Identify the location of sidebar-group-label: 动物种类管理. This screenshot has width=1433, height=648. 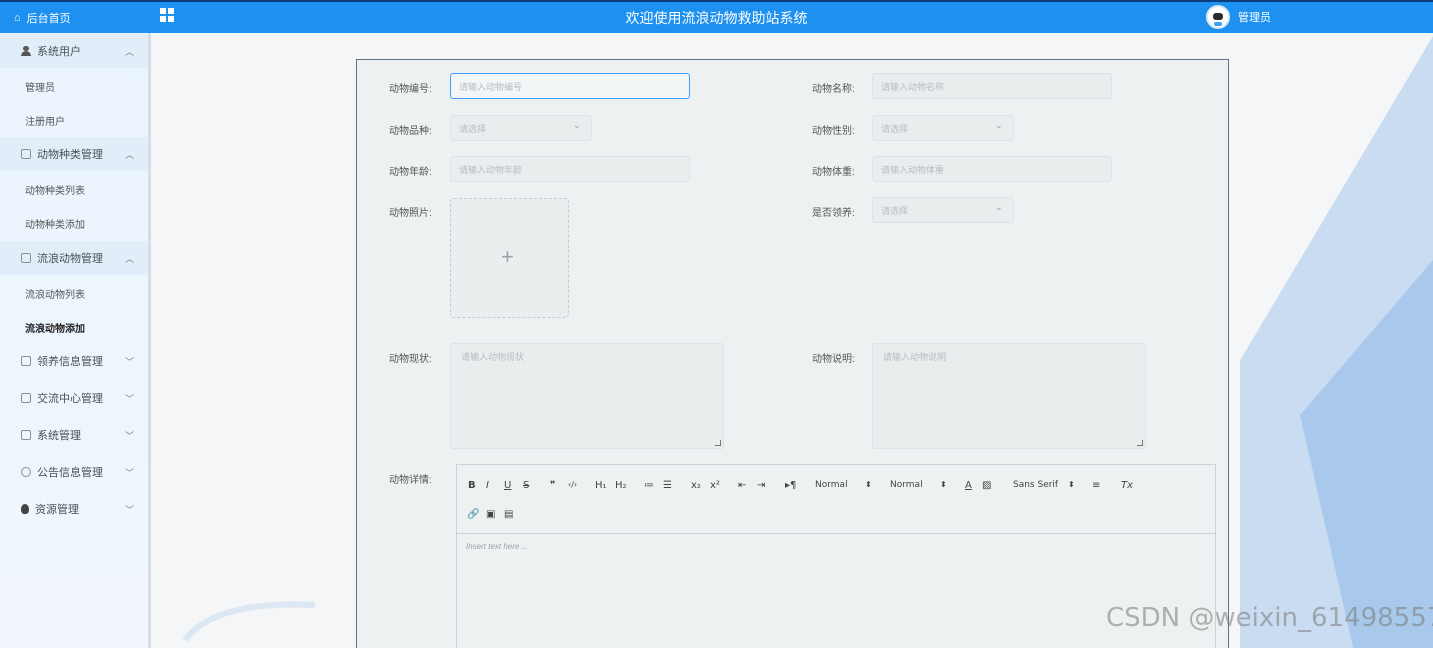
(70, 155).